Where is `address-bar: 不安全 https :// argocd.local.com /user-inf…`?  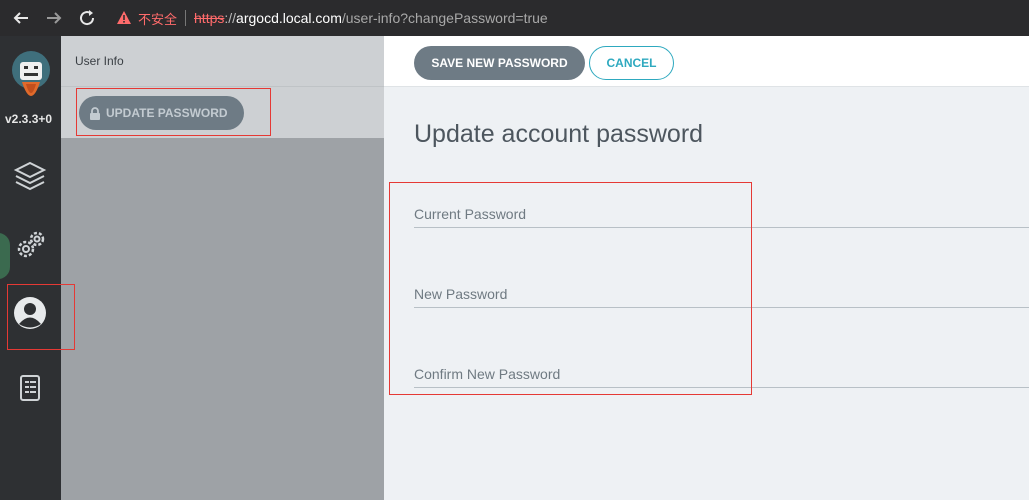
address-bar: 不安全 https :// argocd.local.com /user-inf… is located at coordinates (332, 18).